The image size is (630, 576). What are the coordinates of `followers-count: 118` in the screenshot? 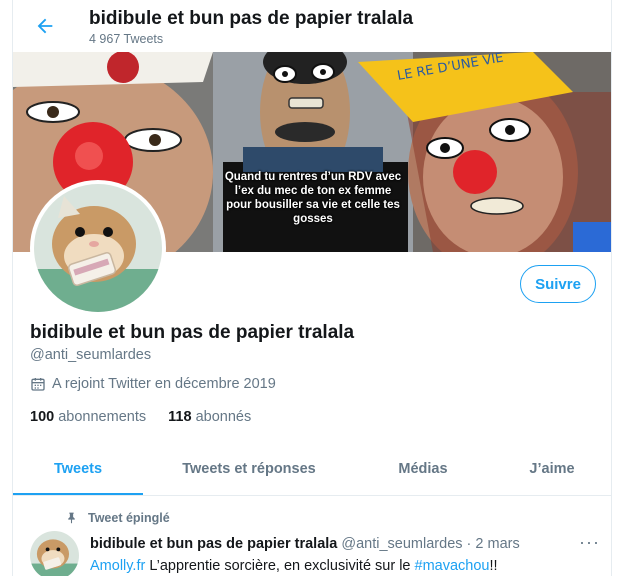 It's located at (180, 417).